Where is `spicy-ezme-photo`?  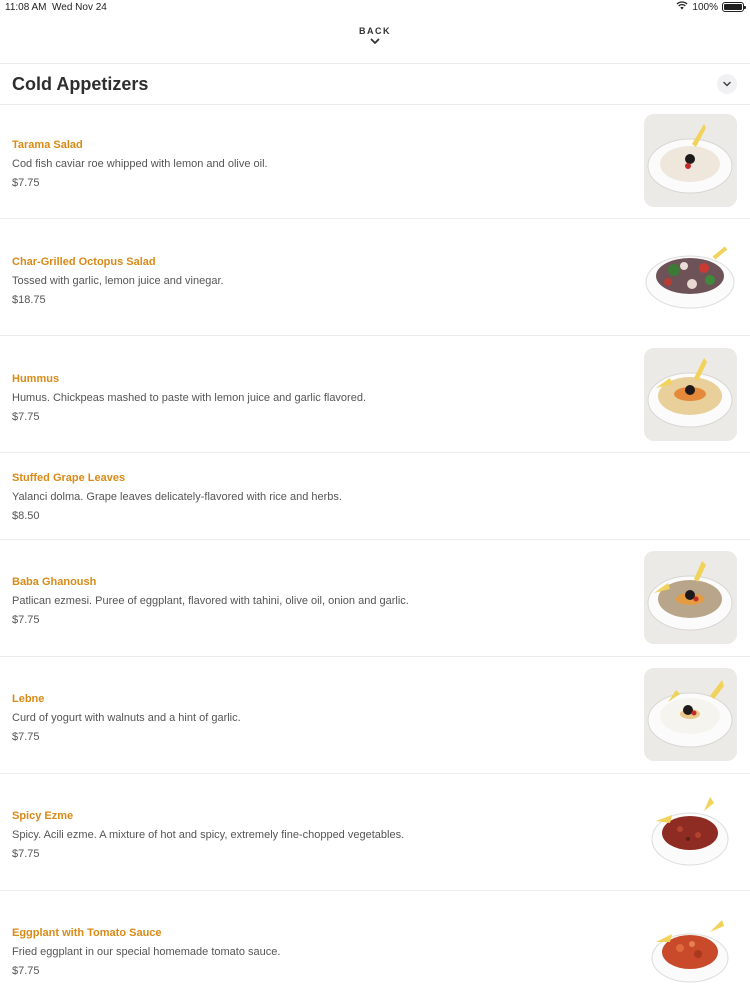 spicy-ezme-photo is located at coordinates (690, 831).